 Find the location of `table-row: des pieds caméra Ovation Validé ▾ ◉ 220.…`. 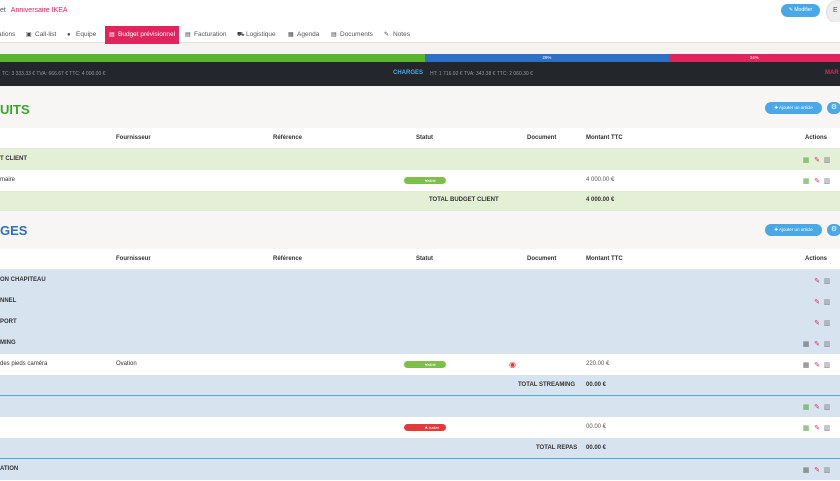

table-row: des pieds caméra Ovation Validé ▾ ◉ 220.… is located at coordinates (420, 365).